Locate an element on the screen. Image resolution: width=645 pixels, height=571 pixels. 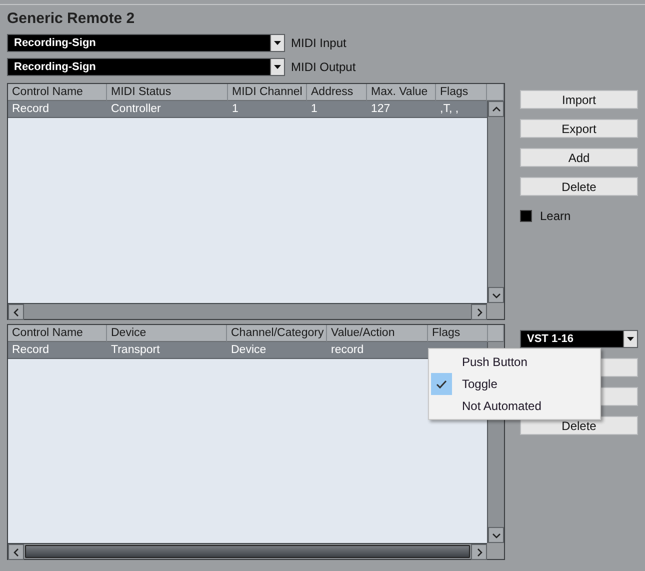
field-label: MIDI Output is located at coordinates (323, 67).